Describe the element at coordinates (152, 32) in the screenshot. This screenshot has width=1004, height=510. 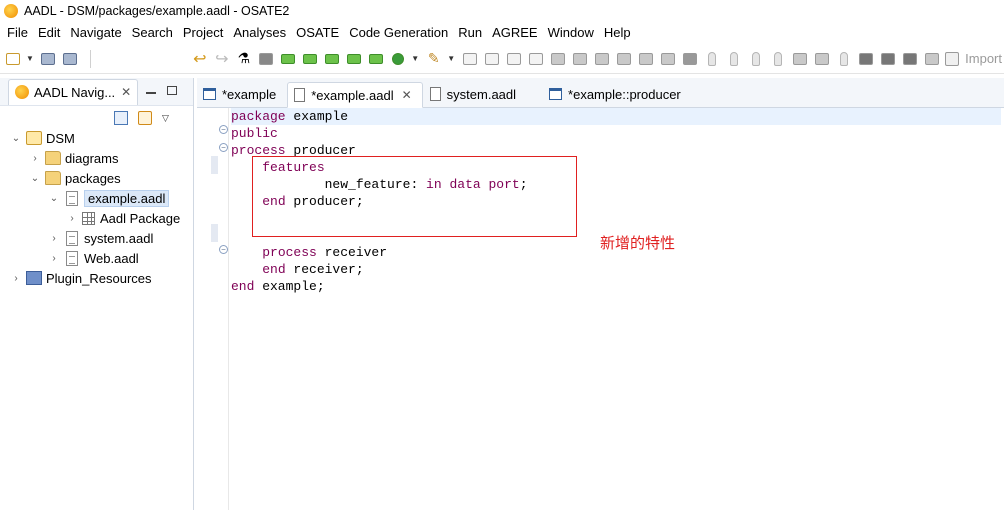
I see `menu-search: Search` at that location.